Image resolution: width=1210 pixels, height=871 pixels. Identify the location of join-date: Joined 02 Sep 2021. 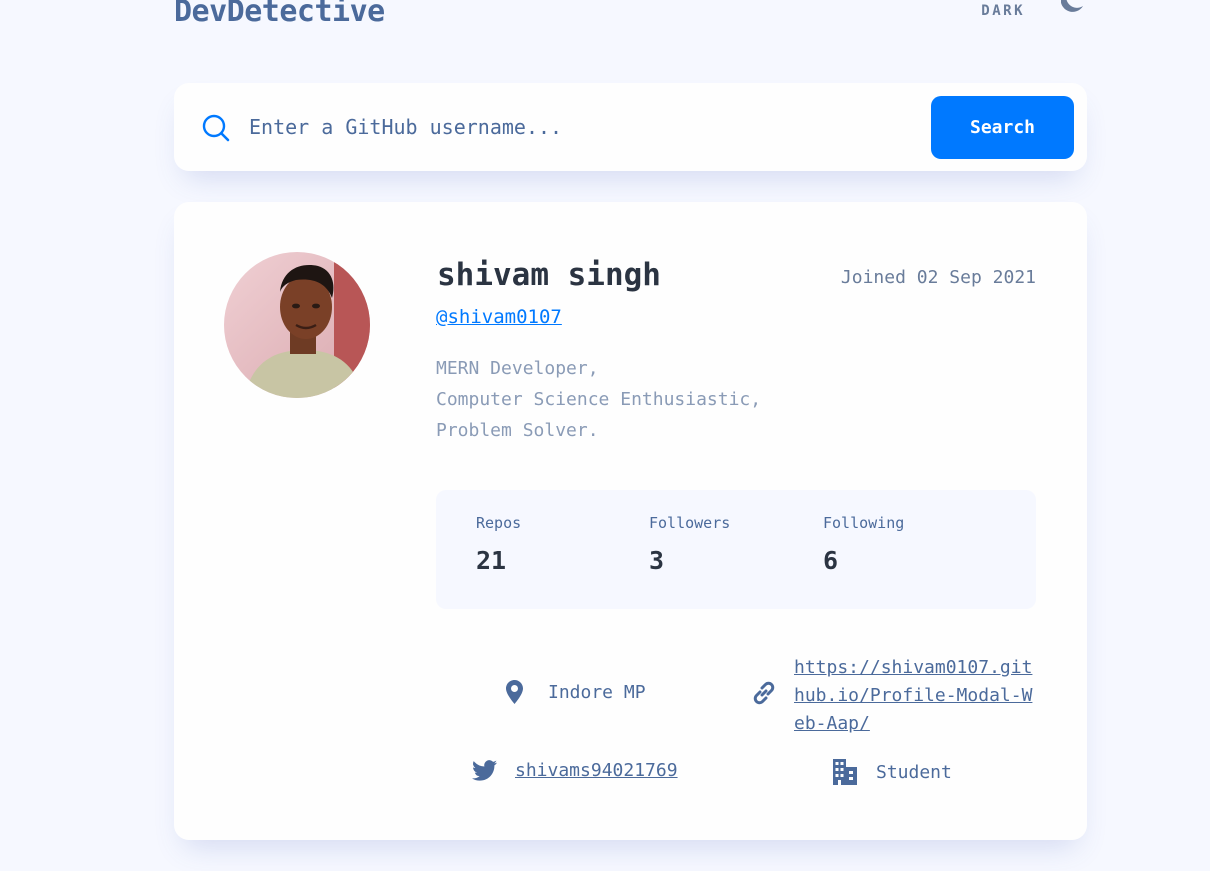
(938, 277).